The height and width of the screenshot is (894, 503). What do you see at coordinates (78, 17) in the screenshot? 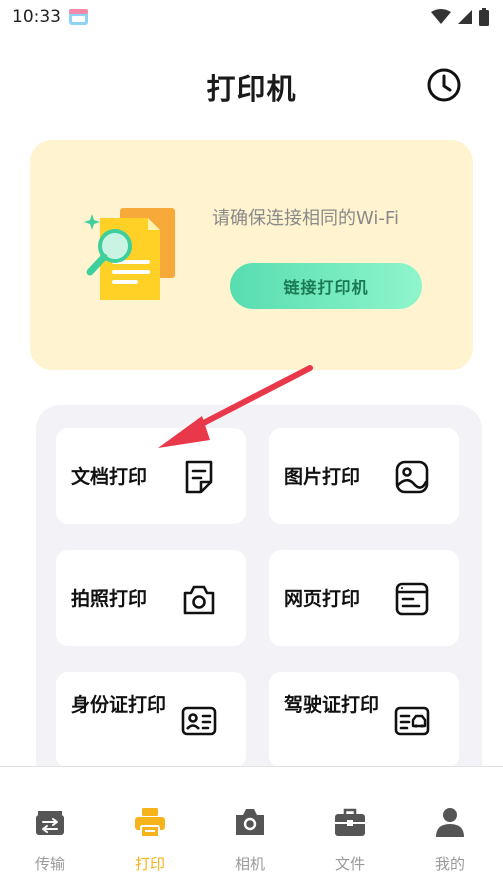
I see `calendar-app-icon` at bounding box center [78, 17].